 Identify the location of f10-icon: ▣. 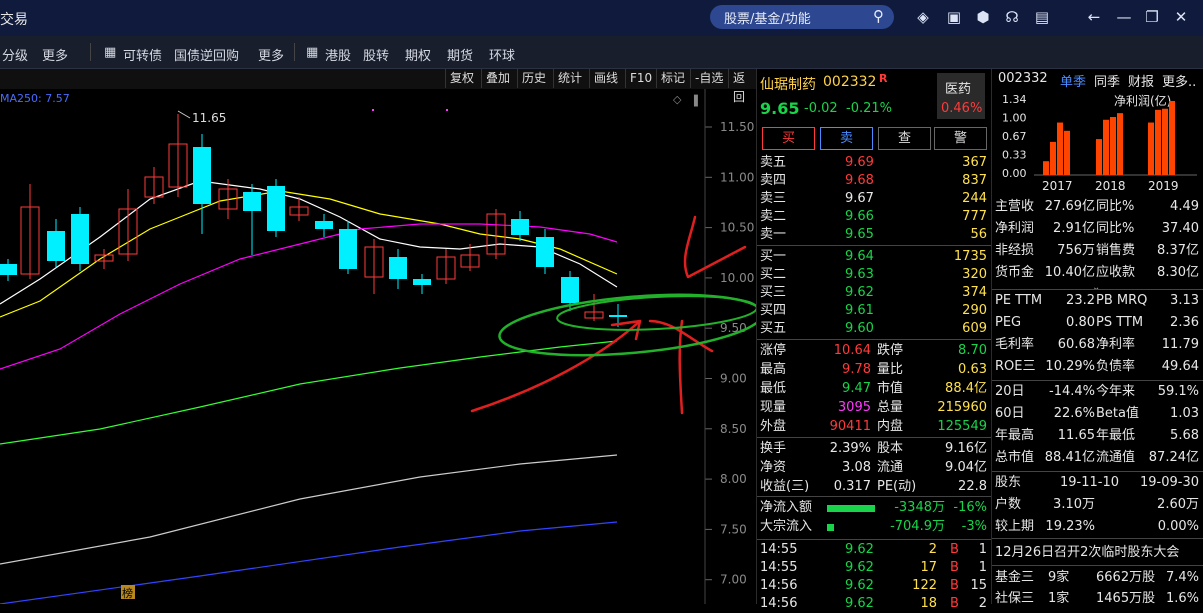
(954, 17).